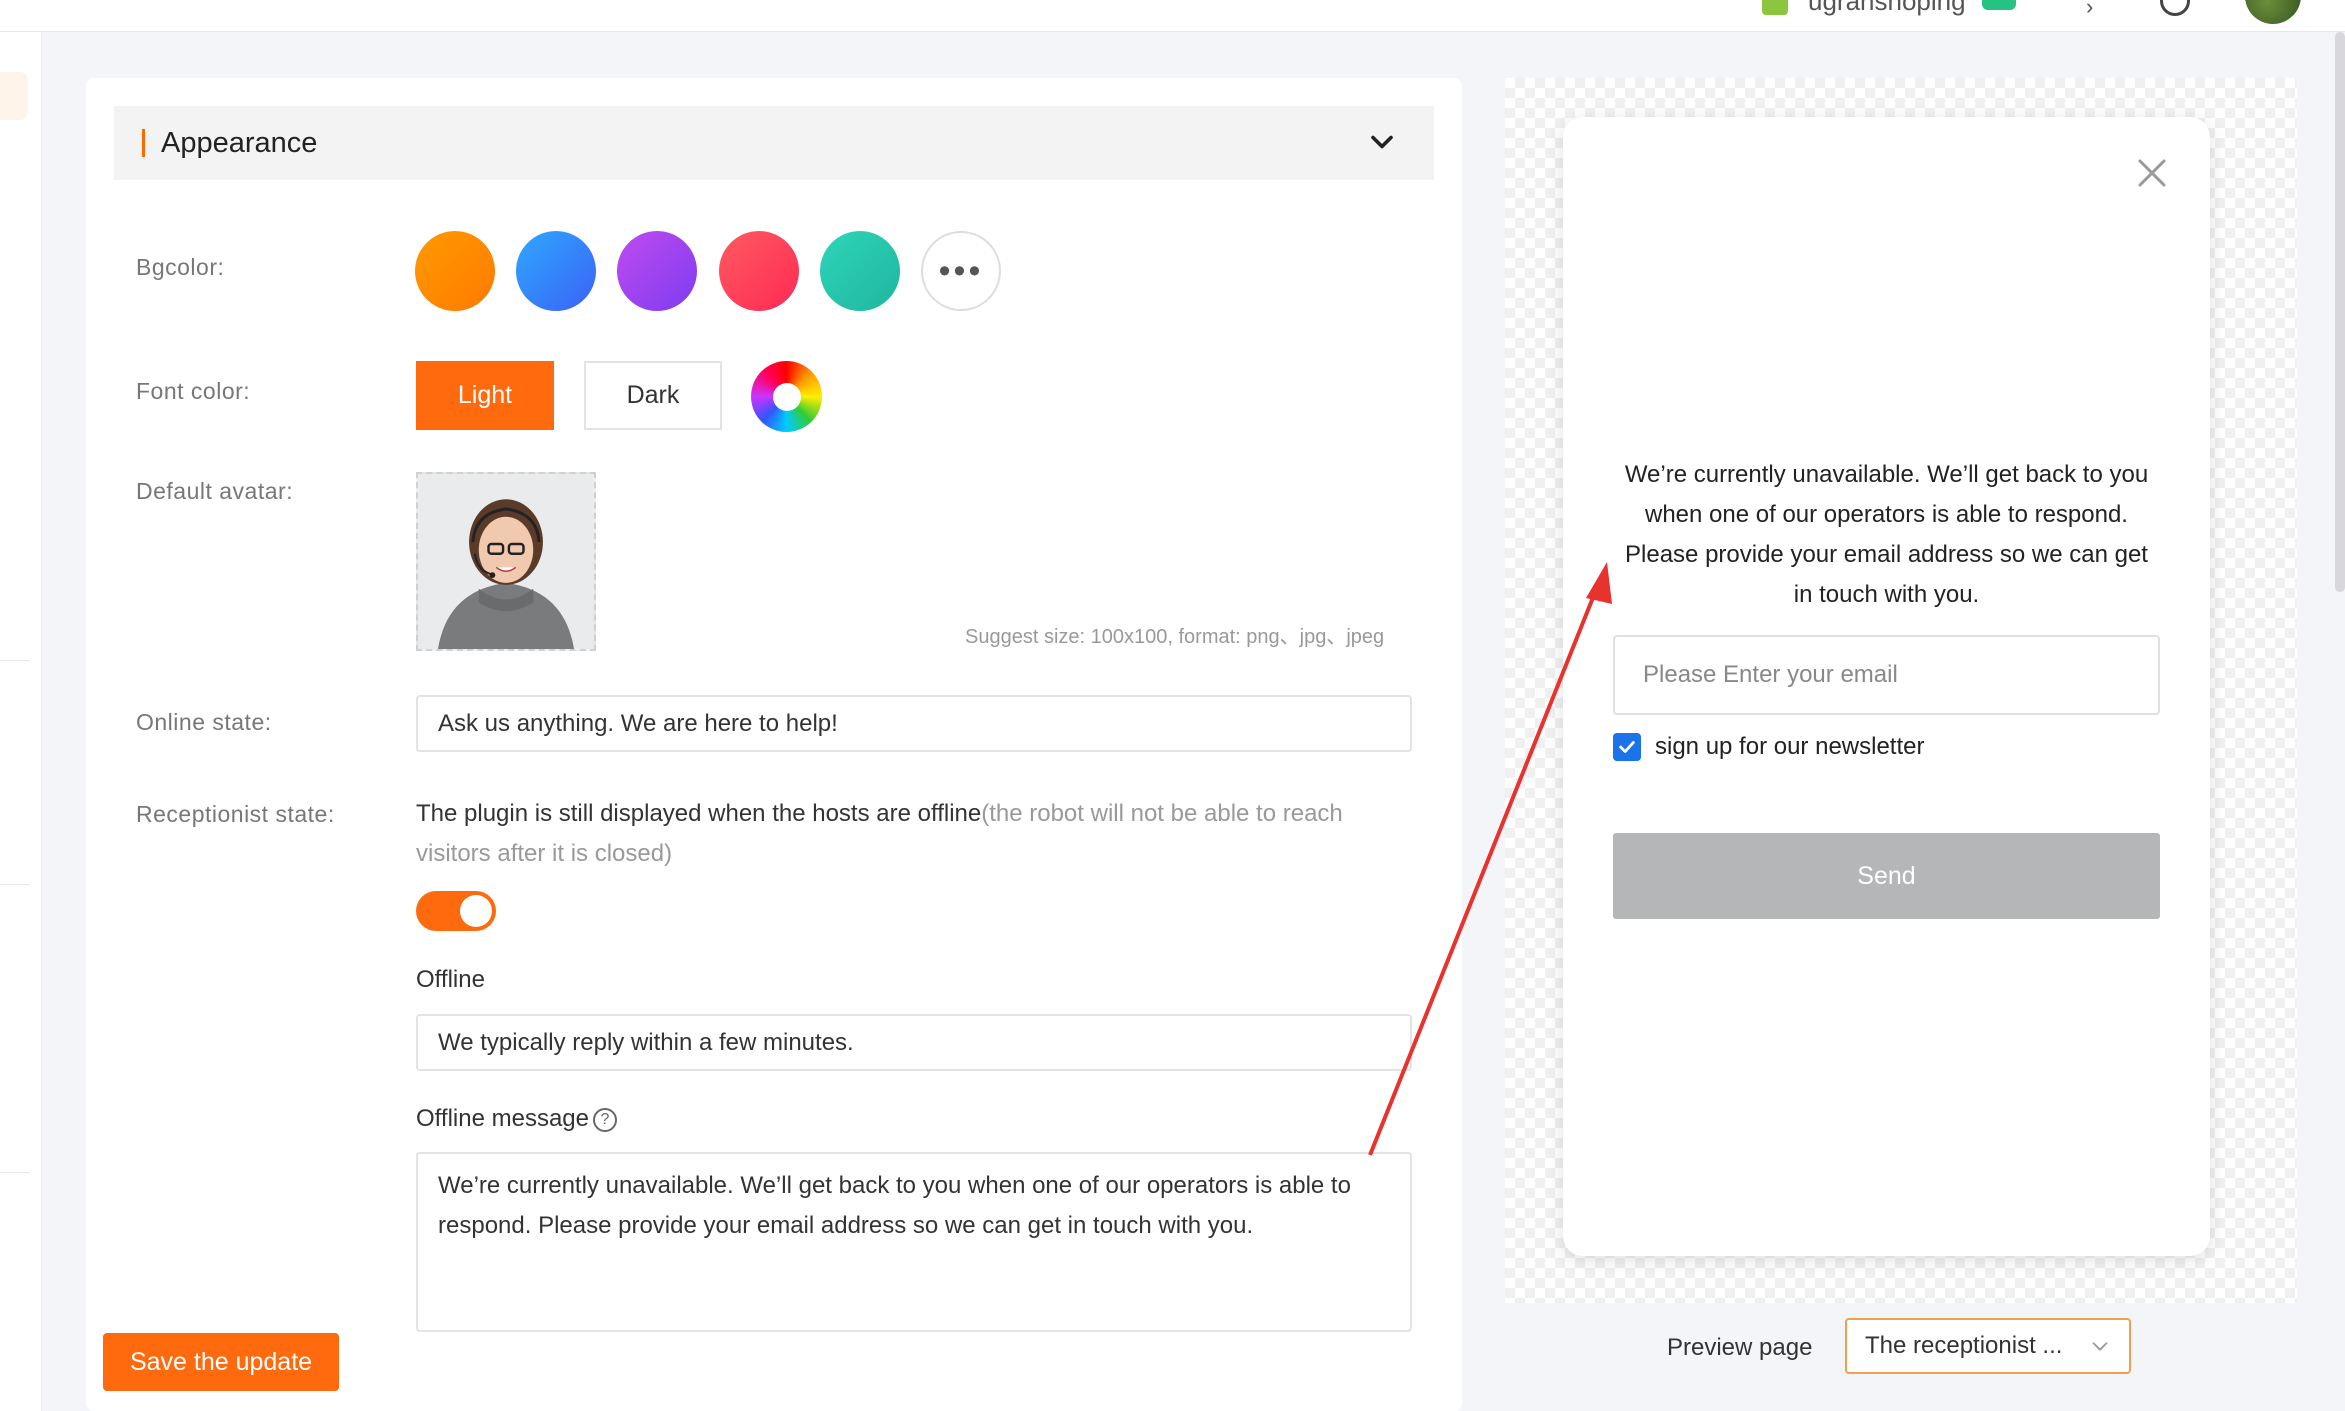  I want to click on bgcolor-swatch-orange, so click(455, 271).